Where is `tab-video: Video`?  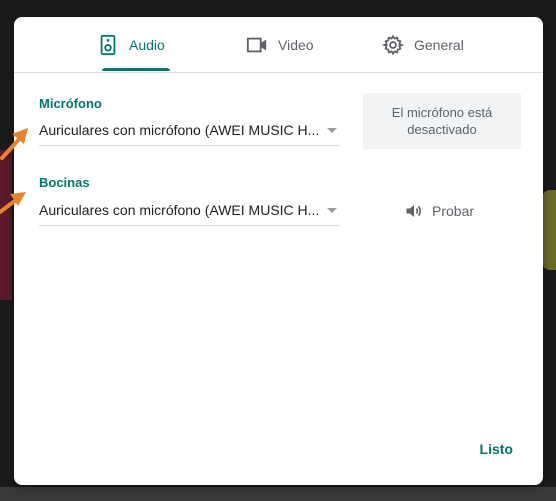
tab-video: Video is located at coordinates (280, 44).